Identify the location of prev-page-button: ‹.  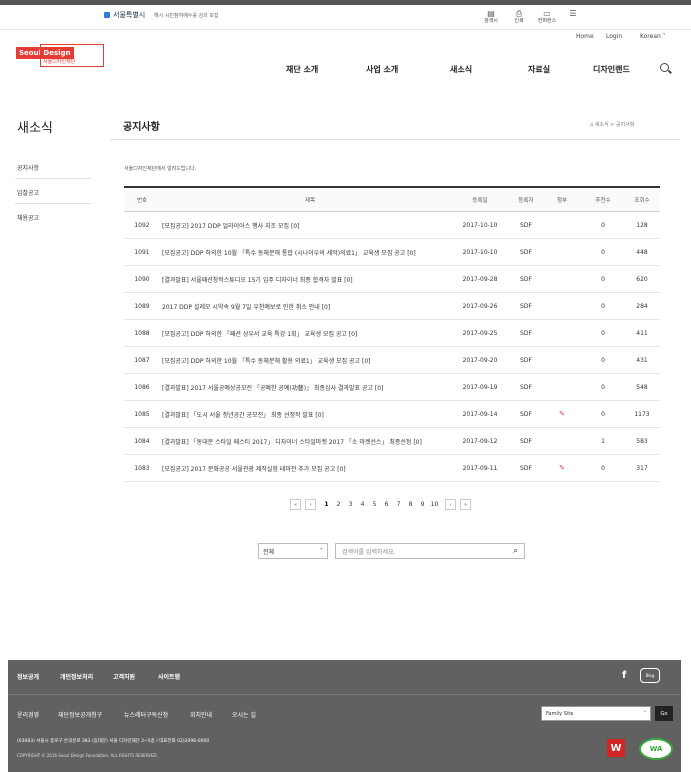
(310, 504).